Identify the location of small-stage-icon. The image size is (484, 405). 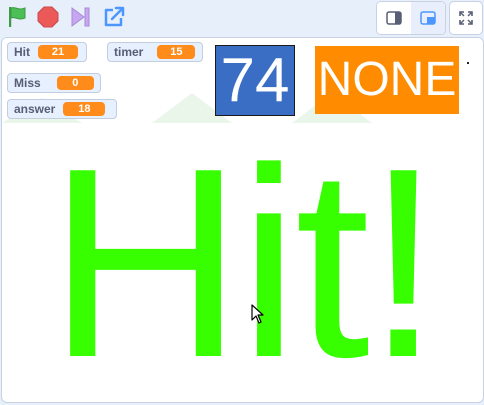
(394, 18).